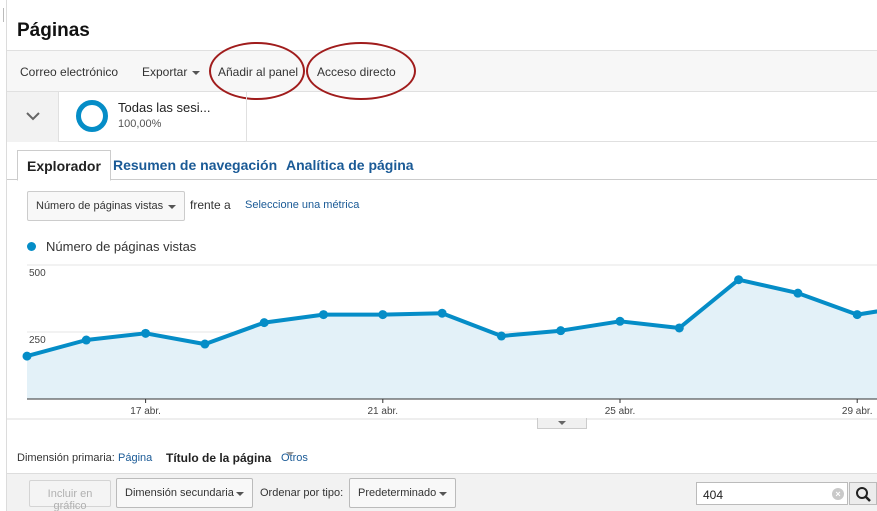  I want to click on x-tick-label: 17 abr., so click(145, 411).